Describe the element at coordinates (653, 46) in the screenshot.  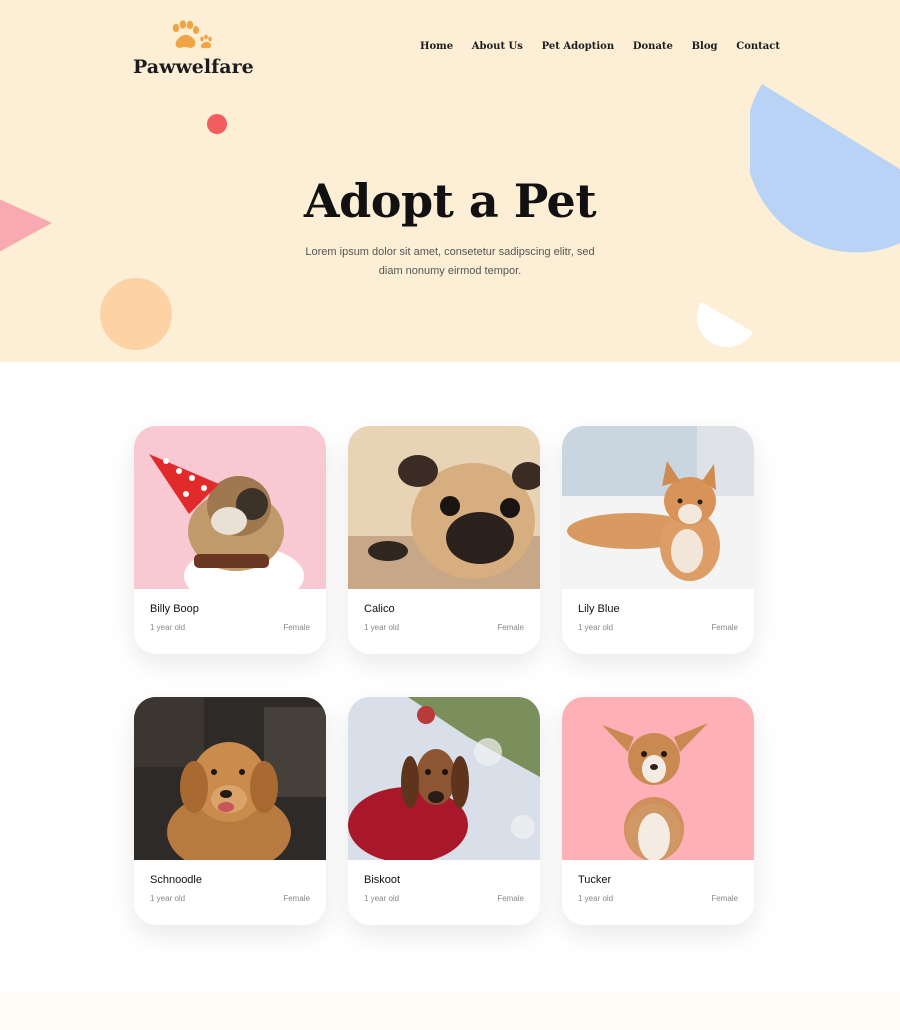
I see `nav-donate: Donate` at that location.